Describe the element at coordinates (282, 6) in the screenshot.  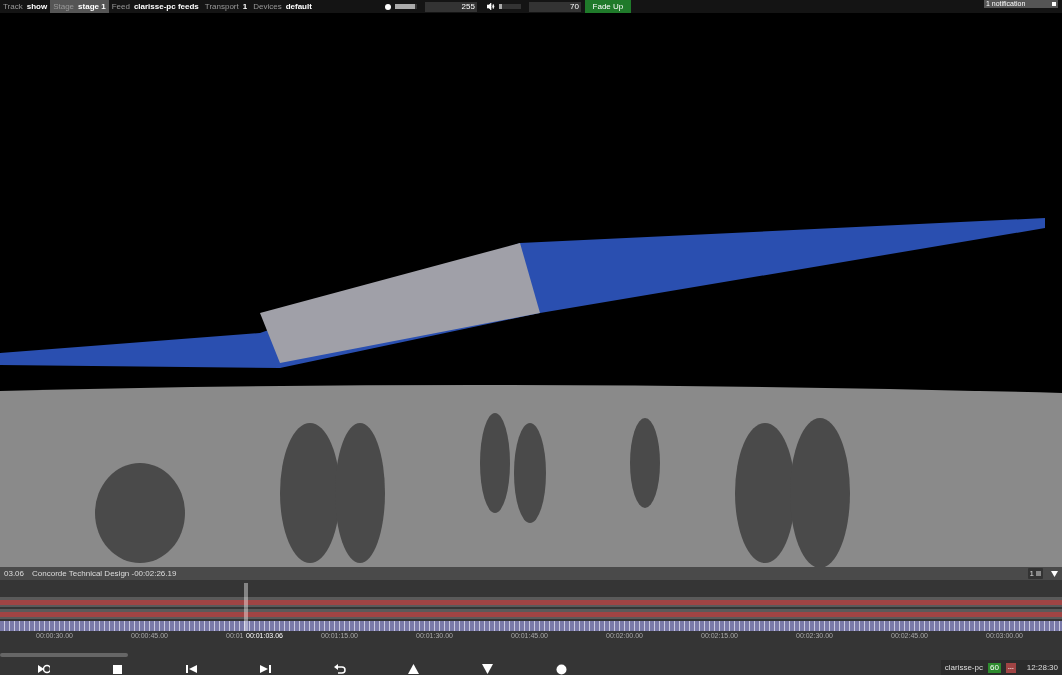
I see `top-bar-menu: Devices default` at that location.